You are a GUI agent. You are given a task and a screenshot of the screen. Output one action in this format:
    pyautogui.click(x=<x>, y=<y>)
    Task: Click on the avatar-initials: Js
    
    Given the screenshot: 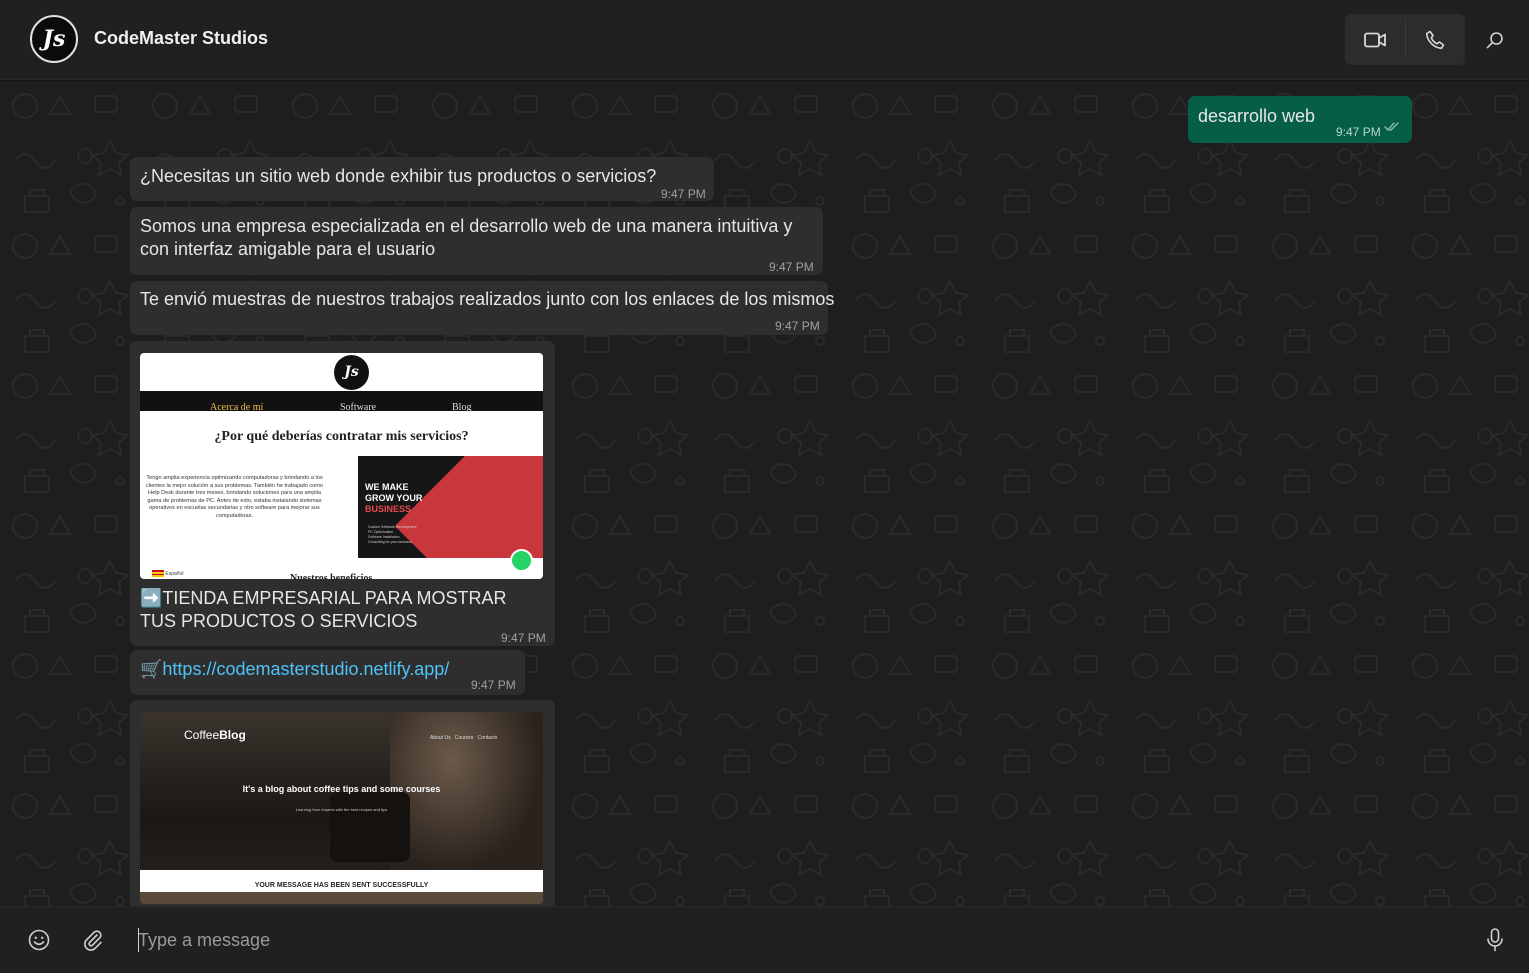 What is the action you would take?
    pyautogui.click(x=54, y=39)
    